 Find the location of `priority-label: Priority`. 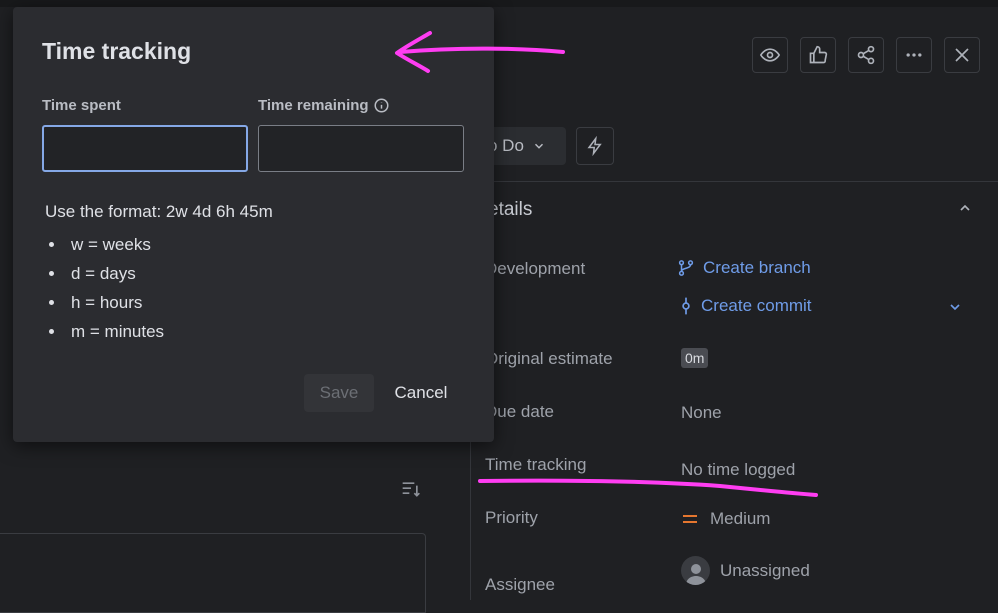

priority-label: Priority is located at coordinates (511, 517).